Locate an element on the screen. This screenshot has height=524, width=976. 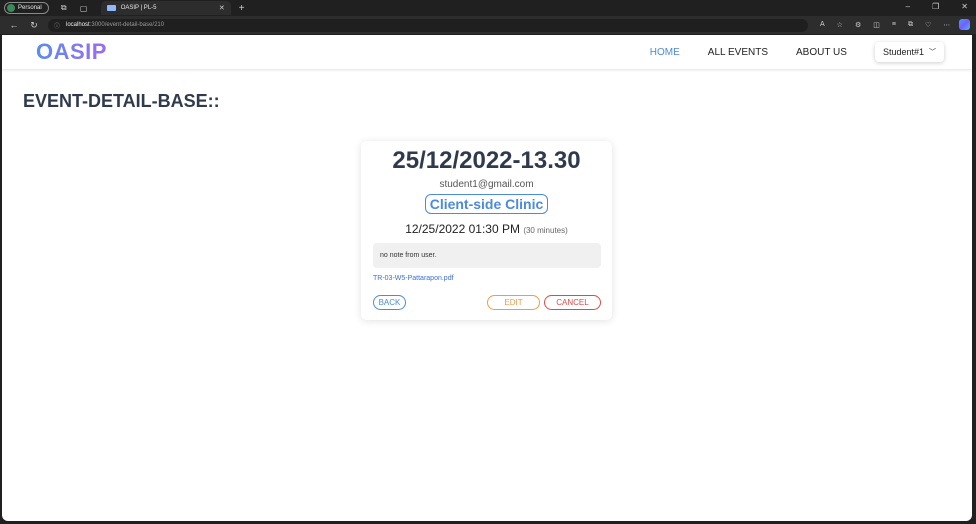
tab-title: OASIP | PL-5 is located at coordinates (138, 8).